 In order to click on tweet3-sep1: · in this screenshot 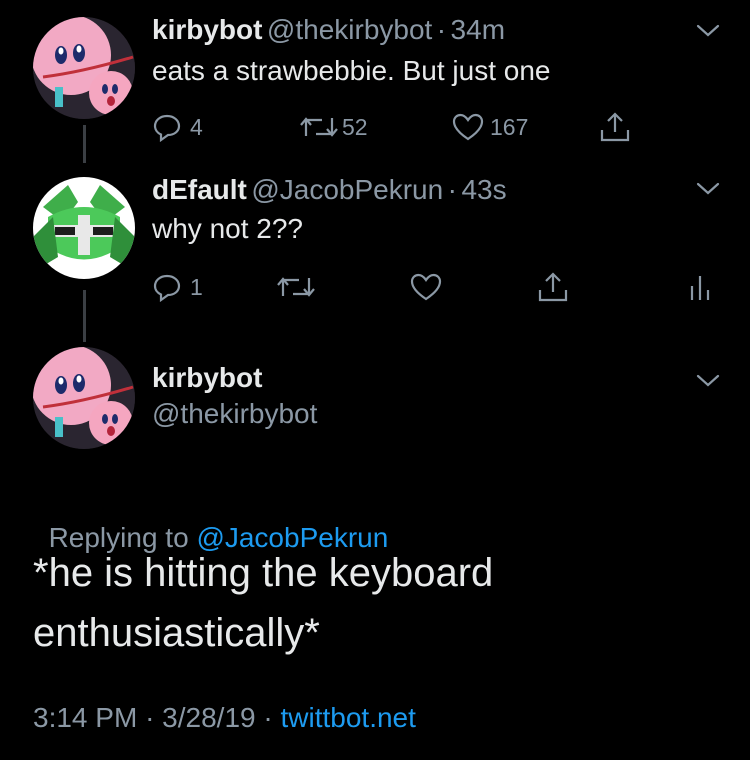, I will do `click(150, 717)`.